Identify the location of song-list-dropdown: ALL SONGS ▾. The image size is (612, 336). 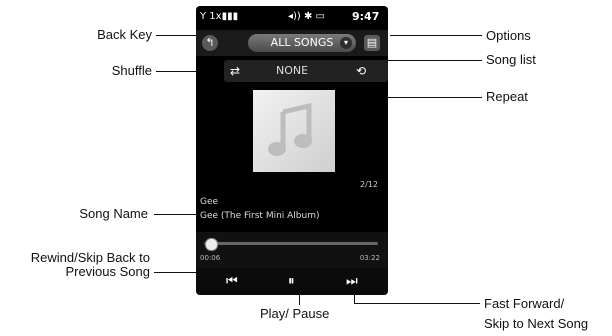
(302, 43).